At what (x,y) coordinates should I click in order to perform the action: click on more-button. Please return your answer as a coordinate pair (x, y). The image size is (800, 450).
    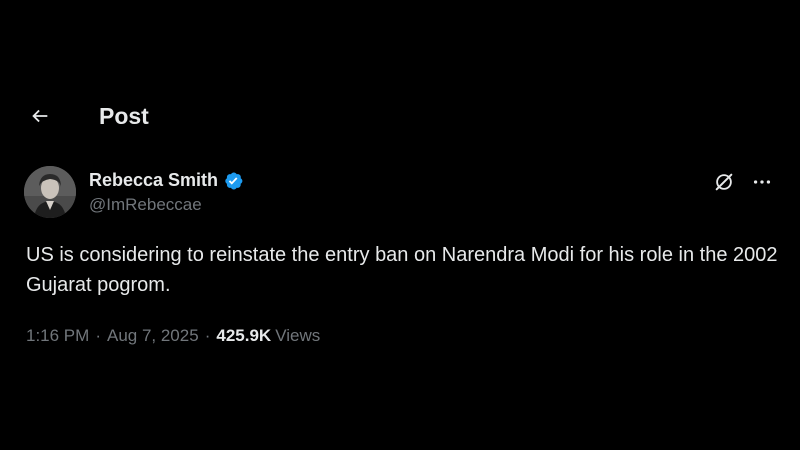
    Looking at the image, I should click on (762, 182).